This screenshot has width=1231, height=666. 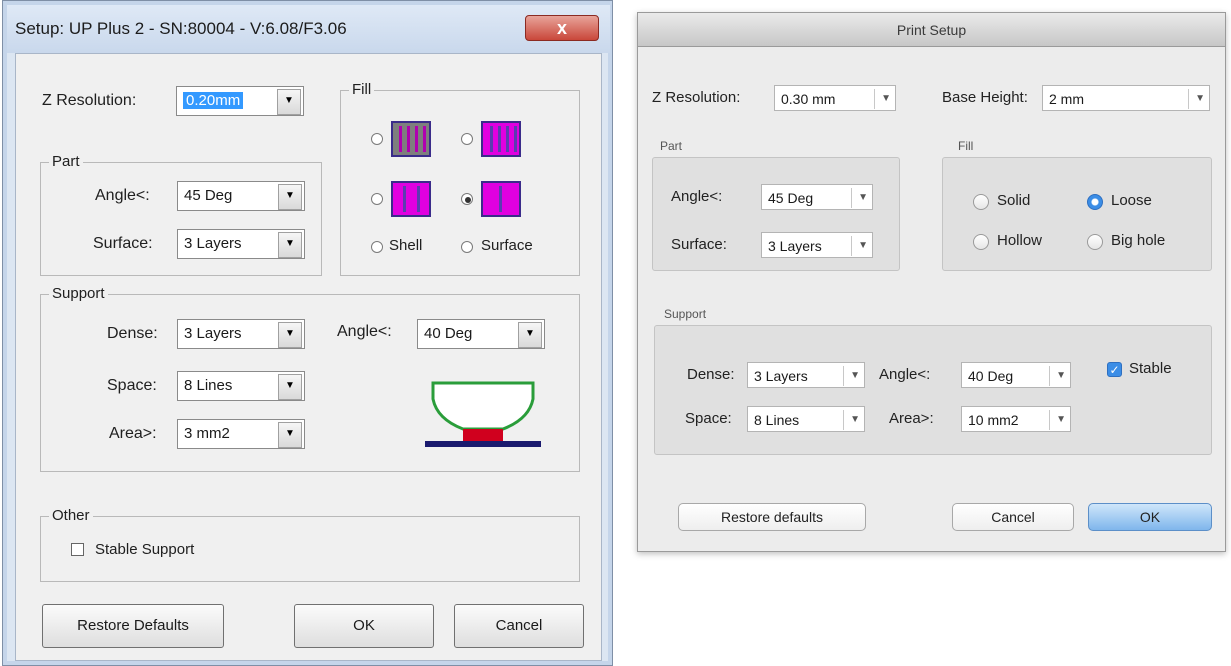 What do you see at coordinates (1138, 240) in the screenshot?
I see `fill-big-hole-label: Big hole` at bounding box center [1138, 240].